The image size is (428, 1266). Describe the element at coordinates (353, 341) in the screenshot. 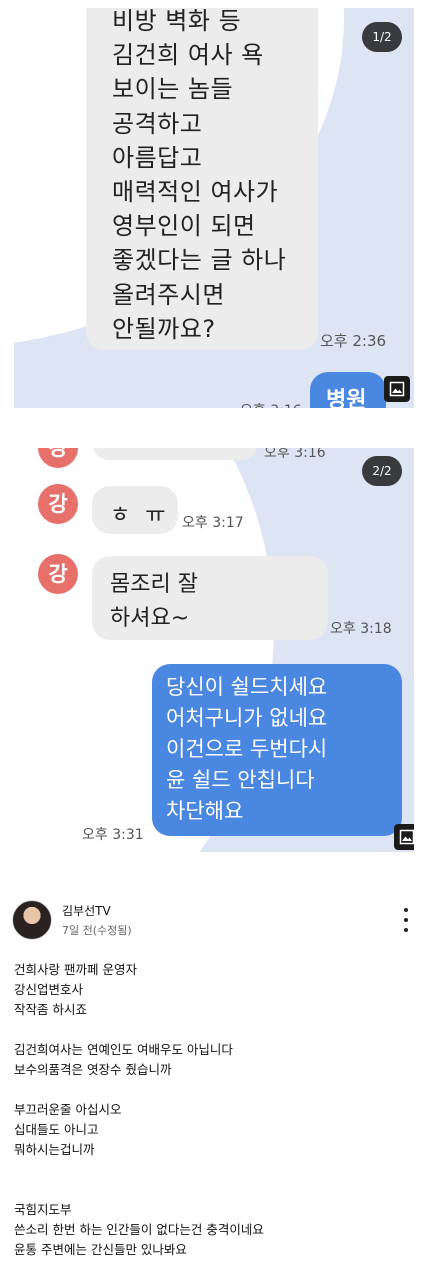

I see `message-time: 오후 2:36` at that location.